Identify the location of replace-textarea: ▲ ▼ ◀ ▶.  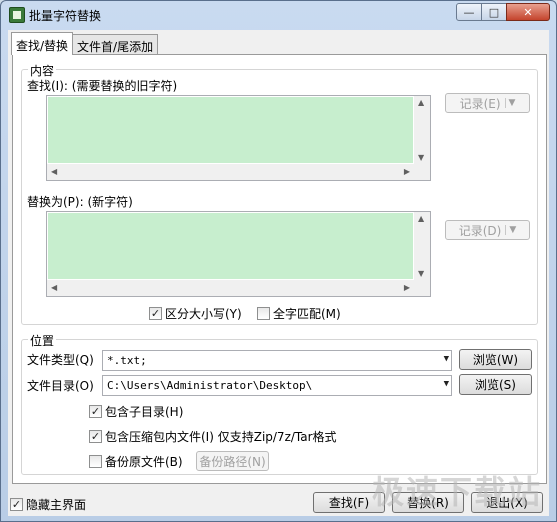
(238, 254).